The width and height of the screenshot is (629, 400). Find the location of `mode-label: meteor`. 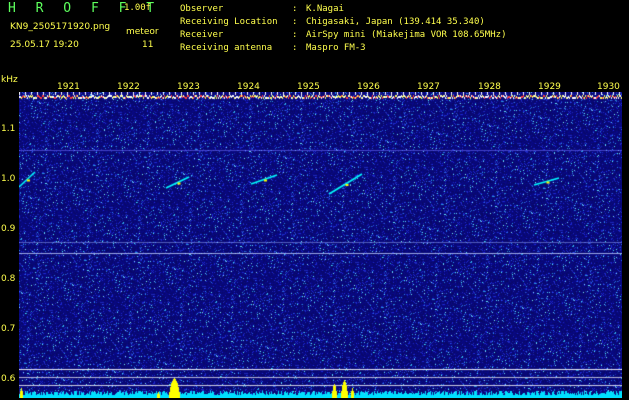

mode-label: meteor is located at coordinates (142, 32).